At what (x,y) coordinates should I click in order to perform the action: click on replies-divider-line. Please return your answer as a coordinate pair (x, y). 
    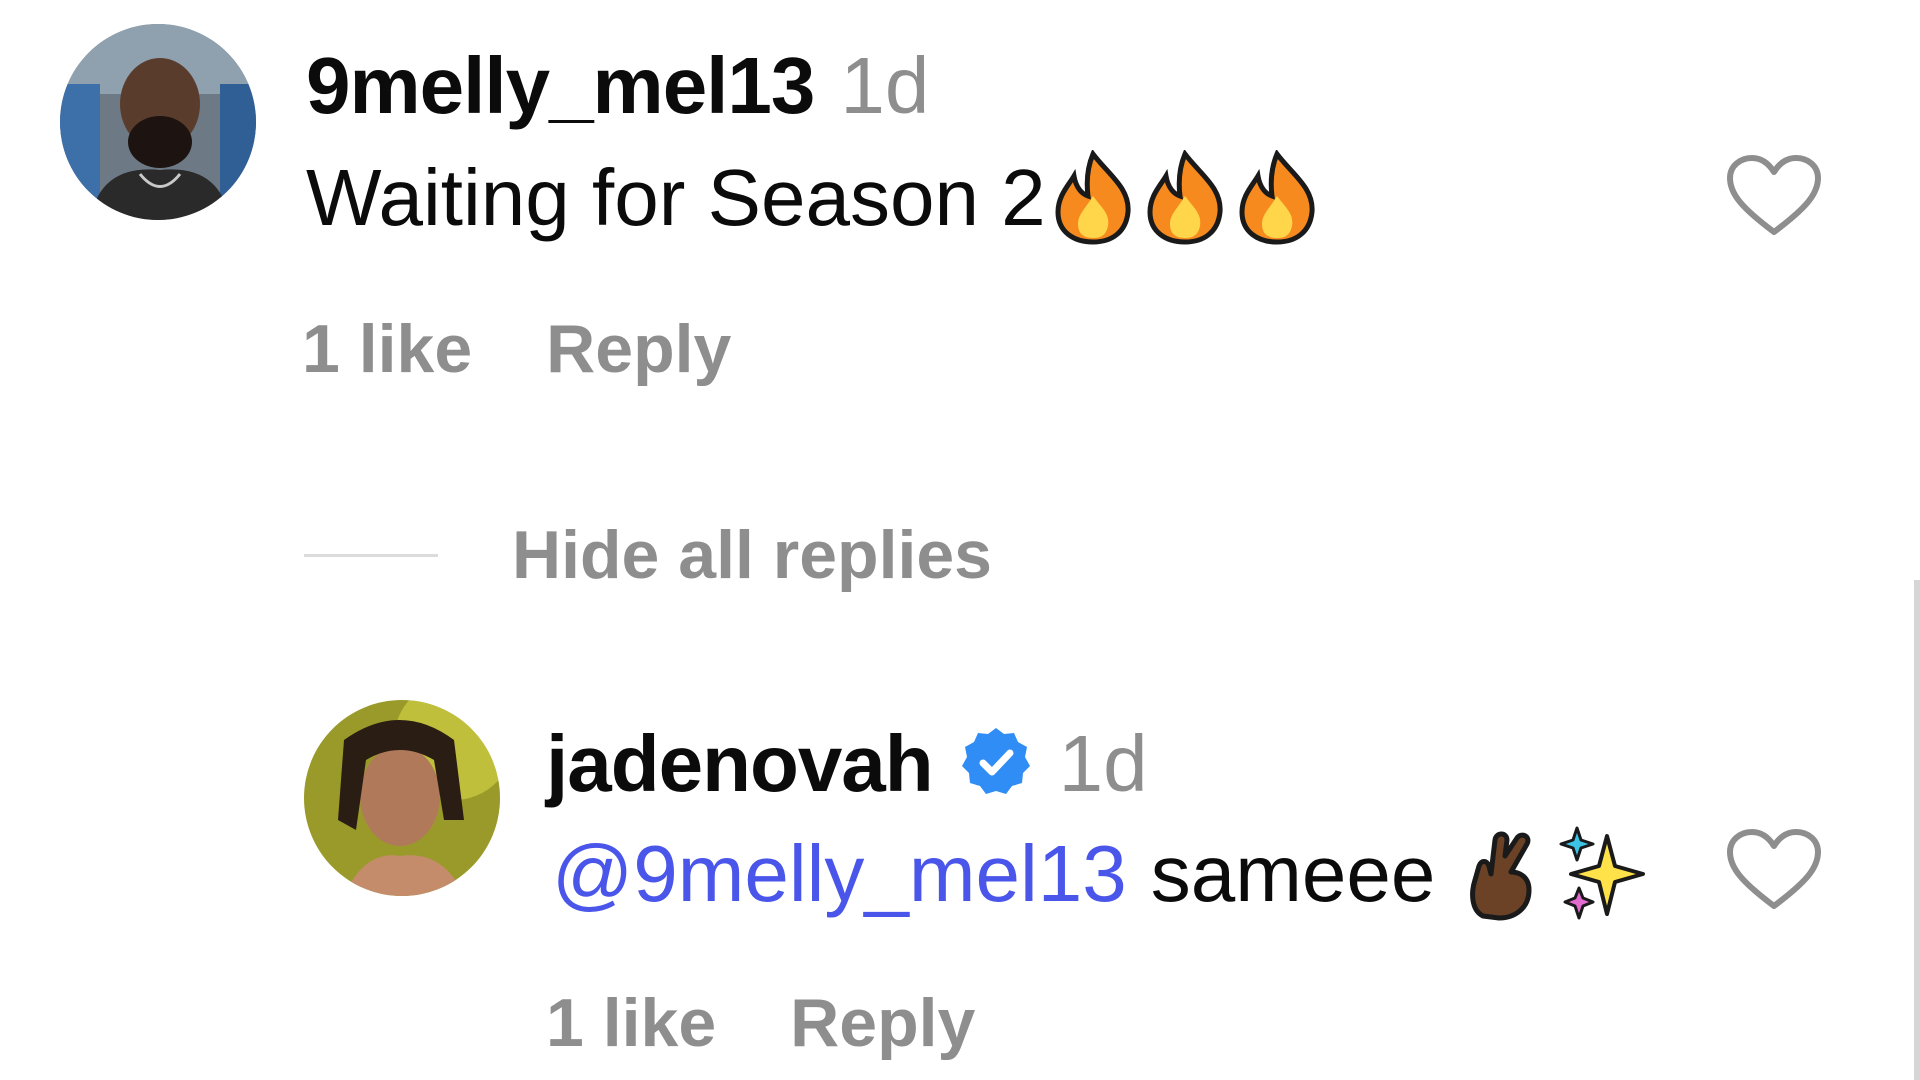
    Looking at the image, I should click on (371, 555).